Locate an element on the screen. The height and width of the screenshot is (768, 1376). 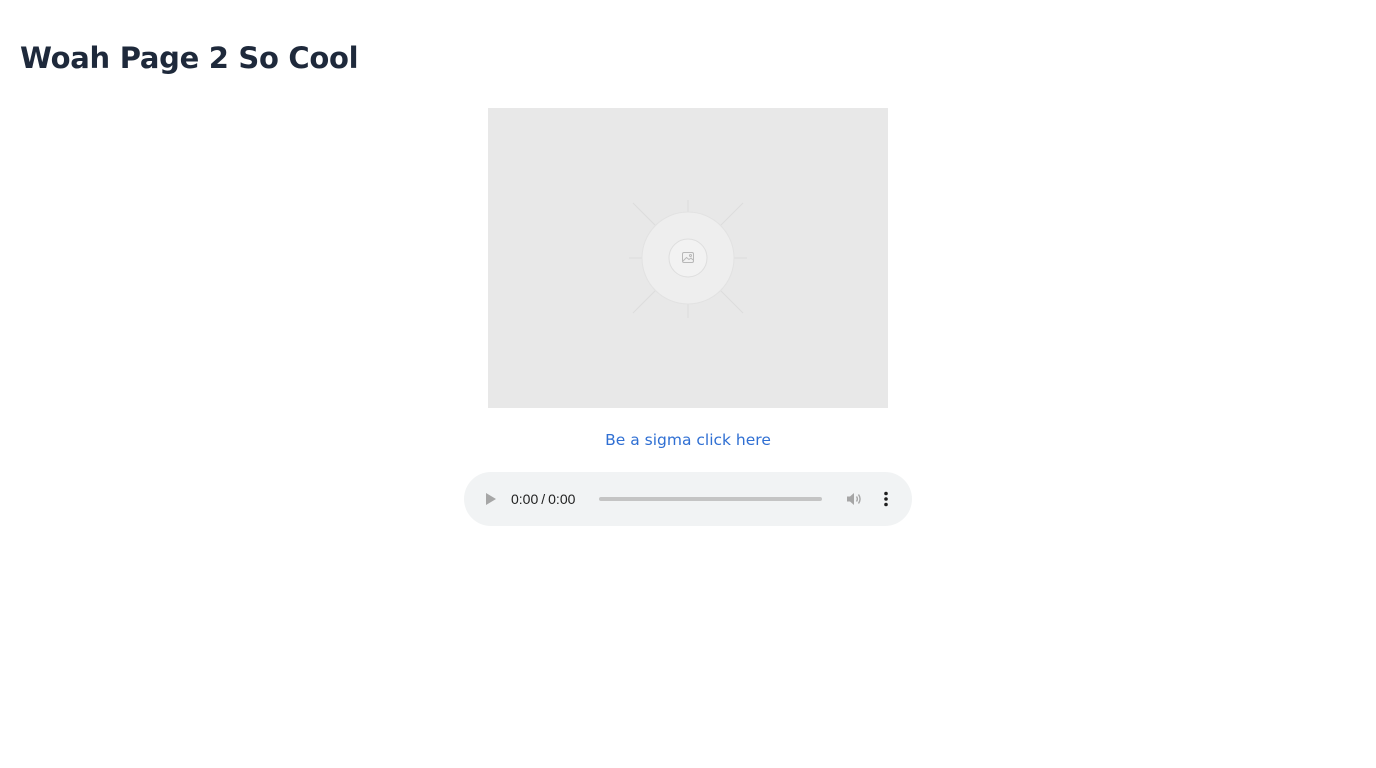
time-display: 0:00/0:00 is located at coordinates (543, 499).